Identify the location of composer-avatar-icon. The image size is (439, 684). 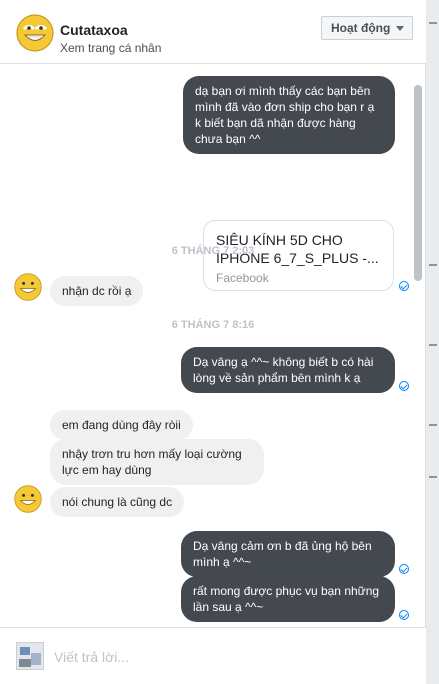
(30, 656).